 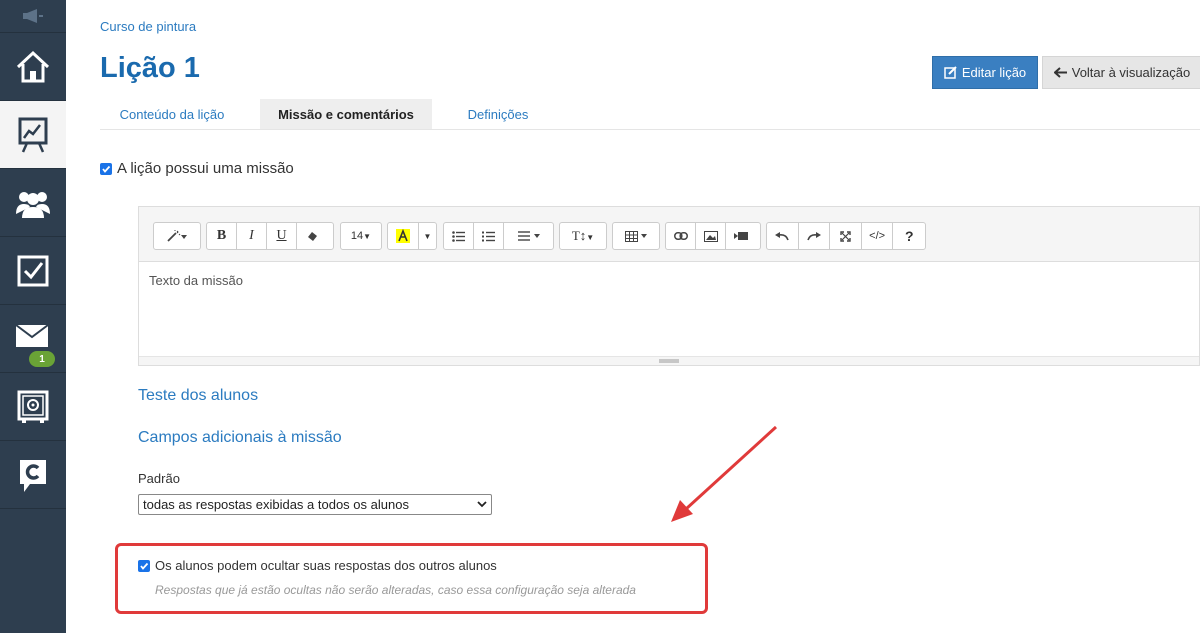 What do you see at coordinates (1060, 72) in the screenshot?
I see `arrow-left-icon` at bounding box center [1060, 72].